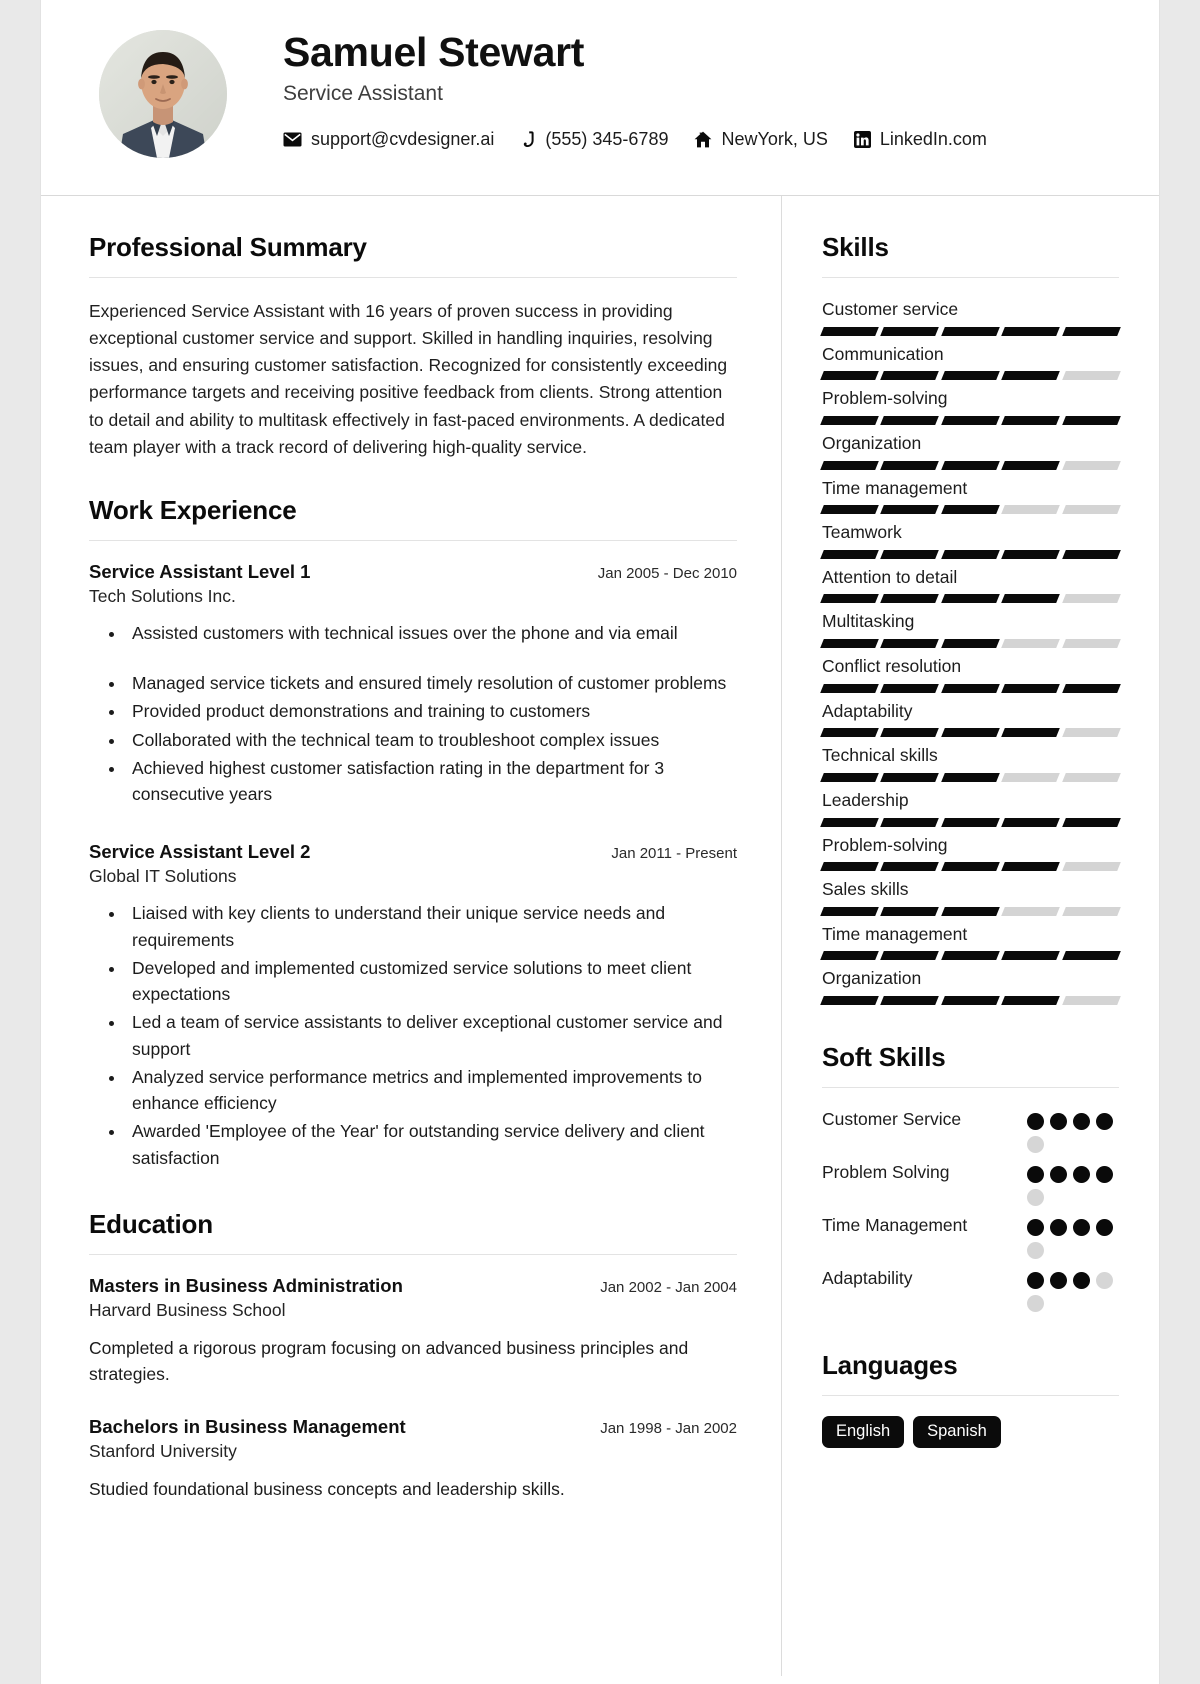 The width and height of the screenshot is (1200, 1684). I want to click on section-heading-education: Education, so click(151, 1223).